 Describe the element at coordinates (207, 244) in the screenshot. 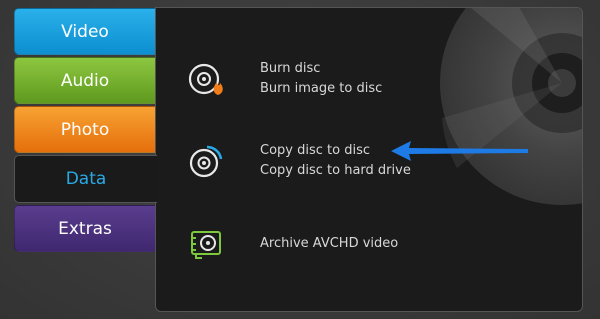

I see `archive-avchd-icon` at that location.